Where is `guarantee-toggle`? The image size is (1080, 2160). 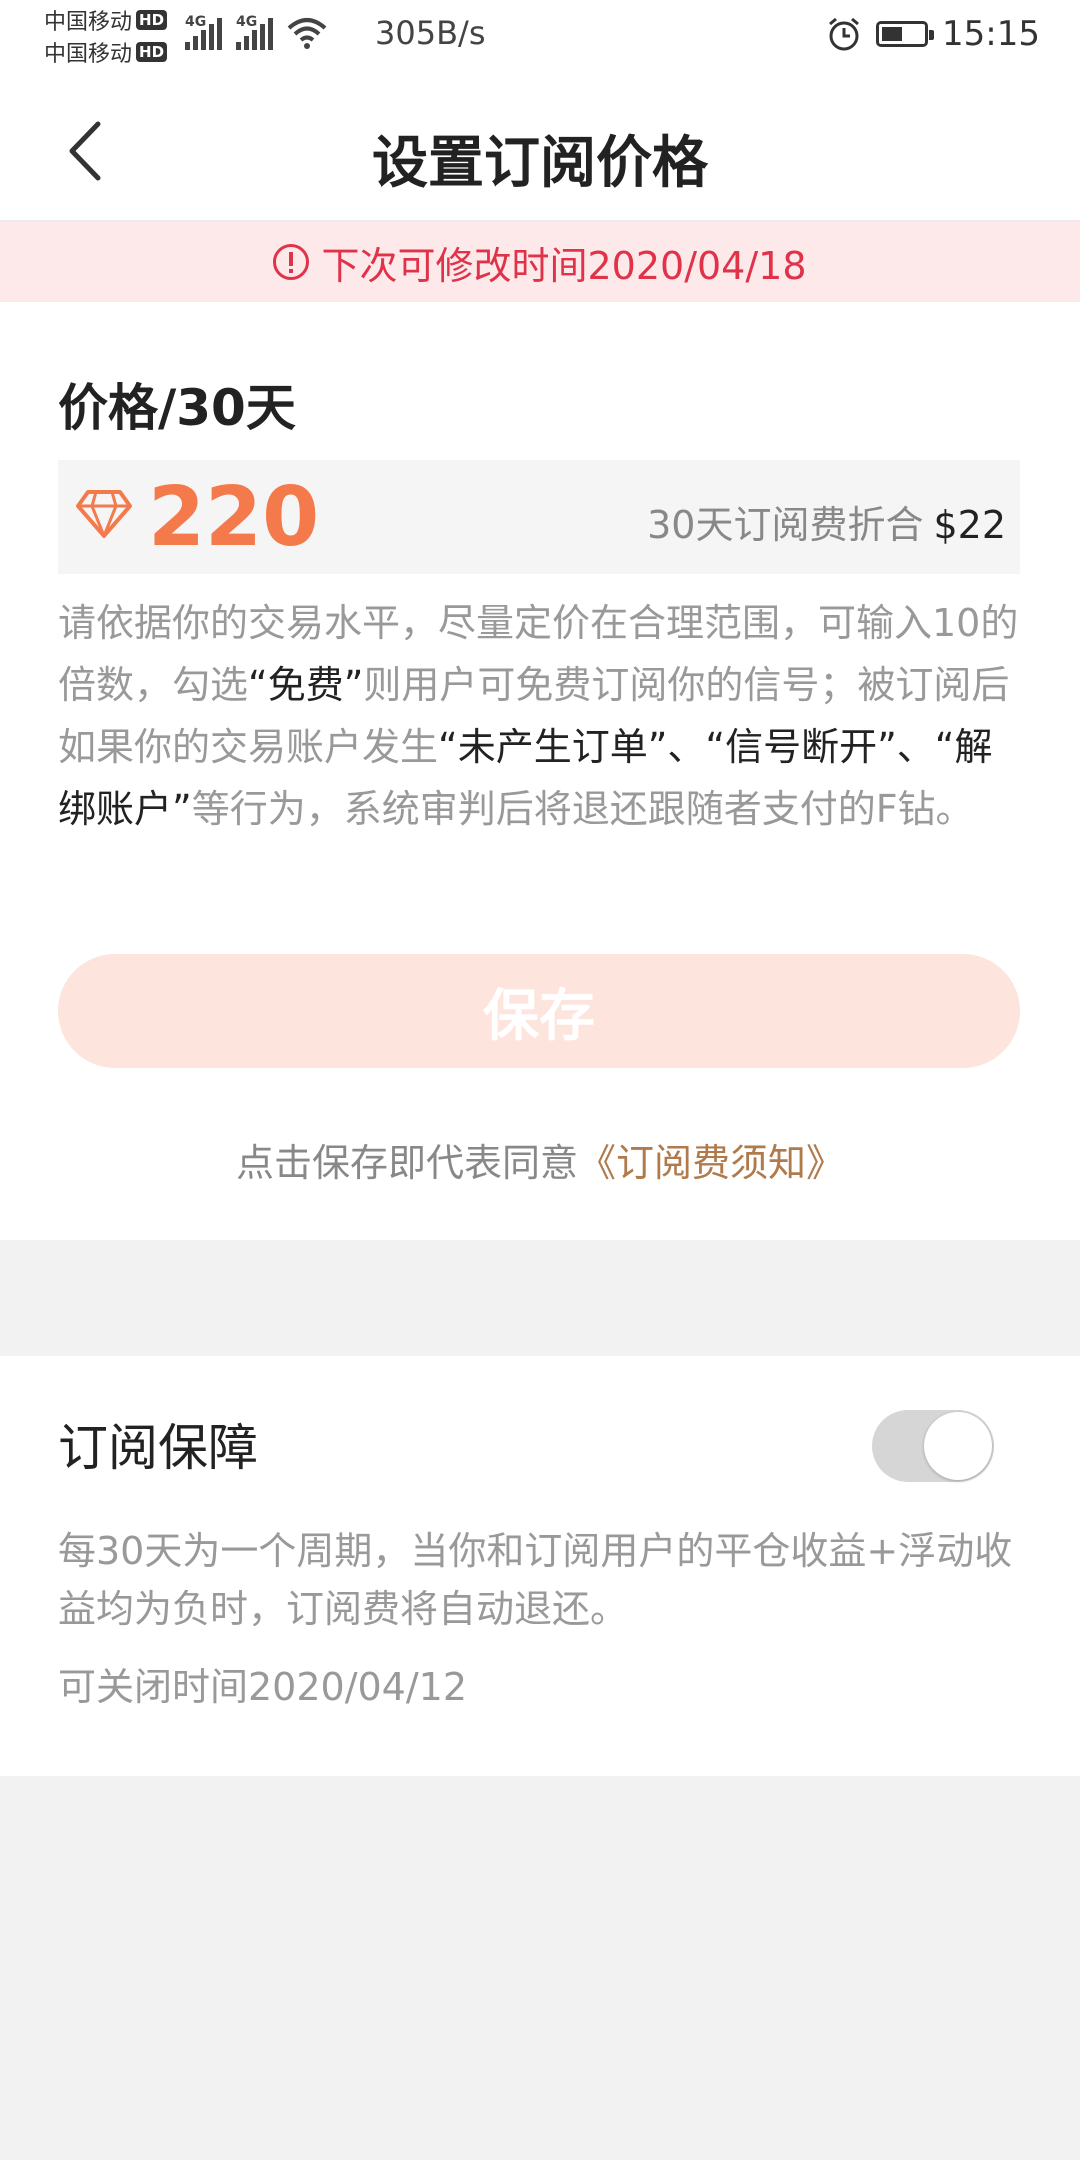 guarantee-toggle is located at coordinates (933, 1446).